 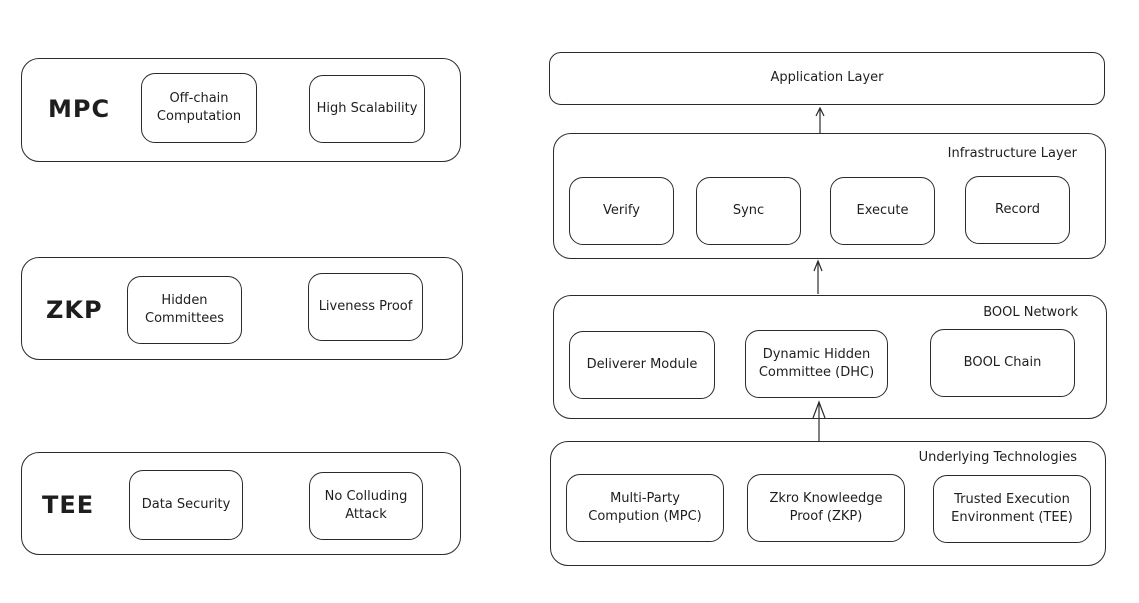 What do you see at coordinates (816, 364) in the screenshot?
I see `module-dynamic-hidden-committee: Dynamic Hidden Committee (DHC)` at bounding box center [816, 364].